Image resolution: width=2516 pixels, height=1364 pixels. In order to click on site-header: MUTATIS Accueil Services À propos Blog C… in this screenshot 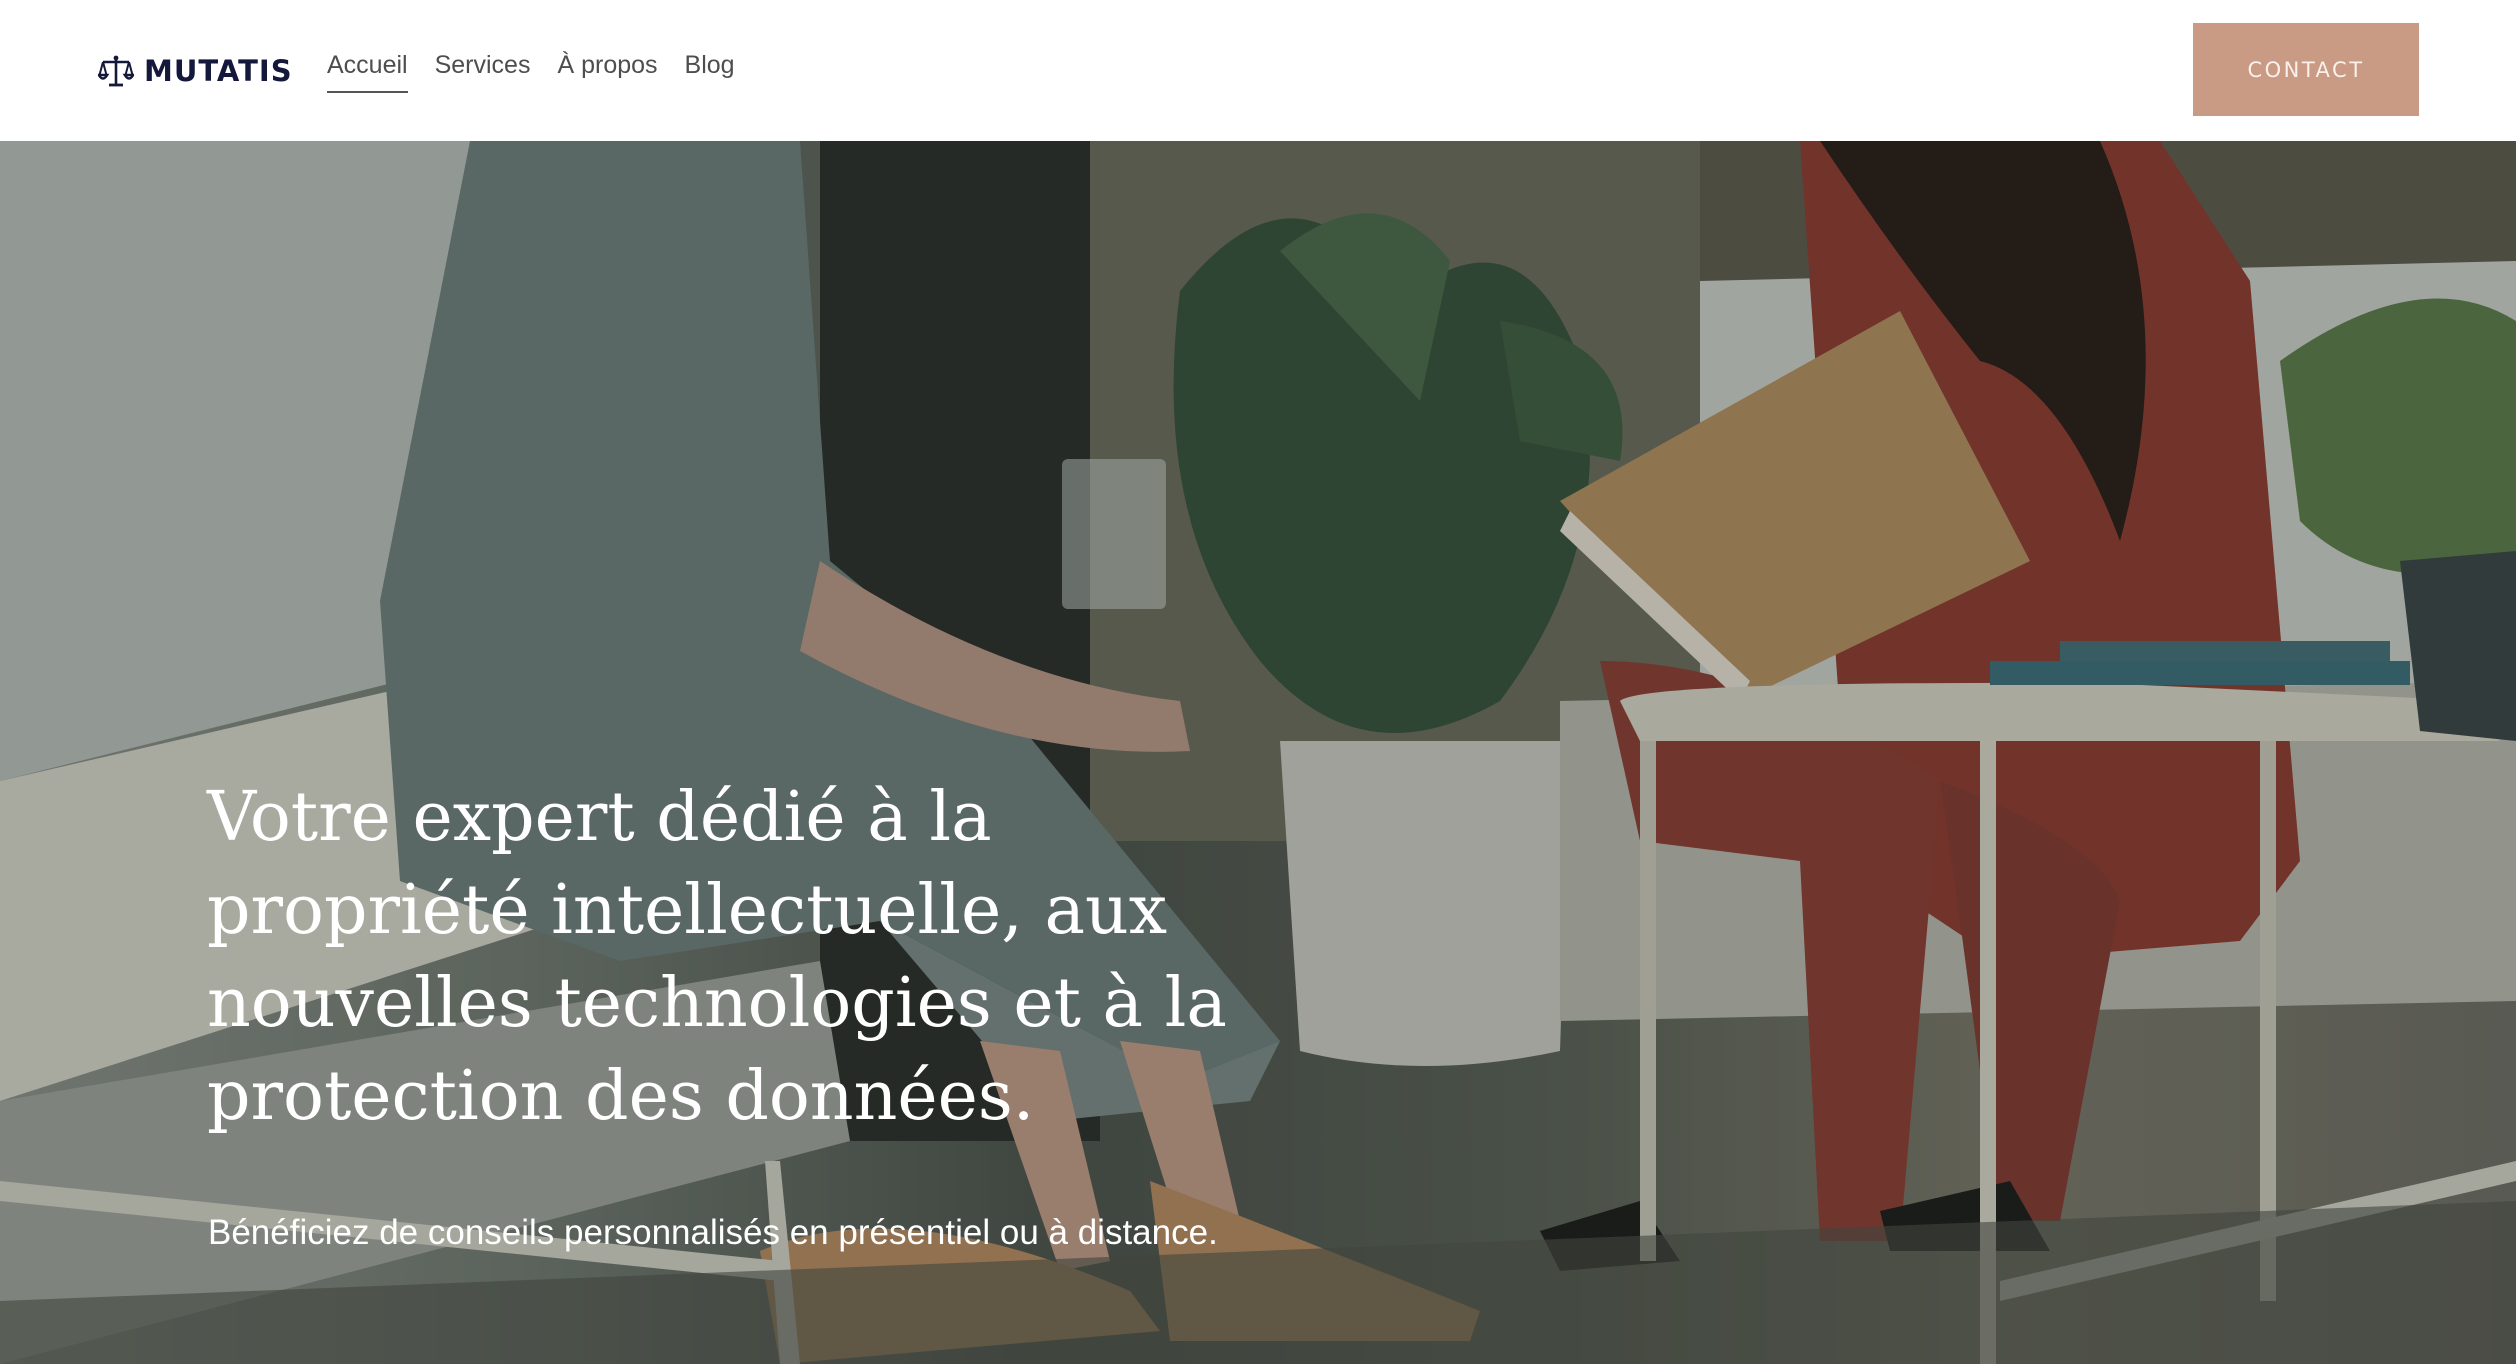, I will do `click(1258, 70)`.